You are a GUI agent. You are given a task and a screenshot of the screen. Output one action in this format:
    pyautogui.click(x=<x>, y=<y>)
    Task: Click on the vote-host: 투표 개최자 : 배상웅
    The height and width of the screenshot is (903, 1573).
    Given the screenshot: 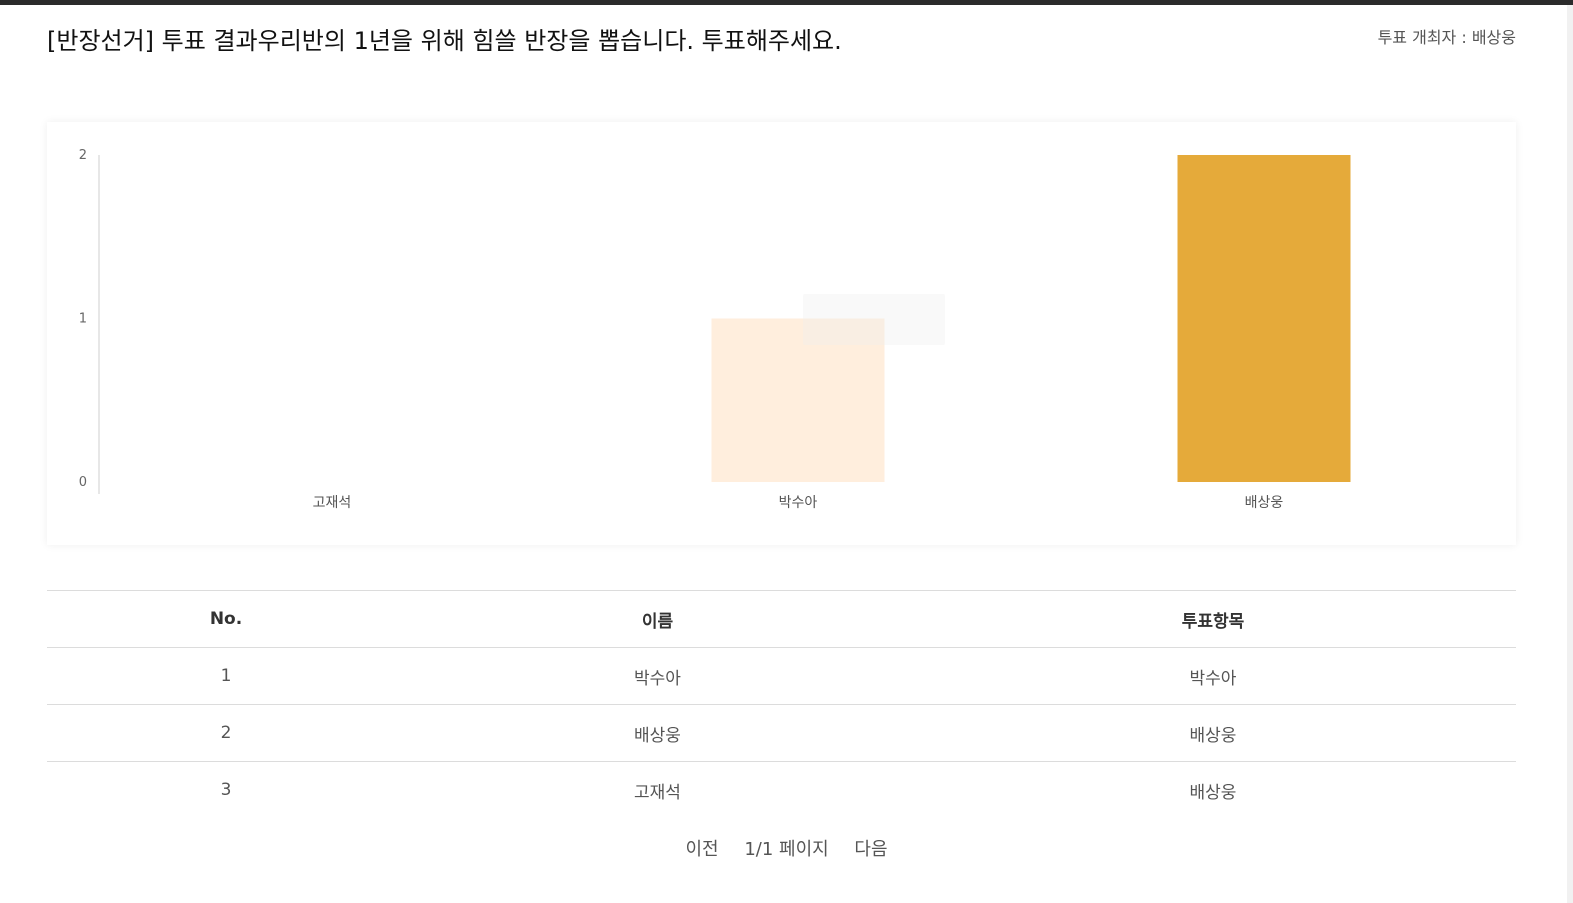 What is the action you would take?
    pyautogui.click(x=1446, y=37)
    